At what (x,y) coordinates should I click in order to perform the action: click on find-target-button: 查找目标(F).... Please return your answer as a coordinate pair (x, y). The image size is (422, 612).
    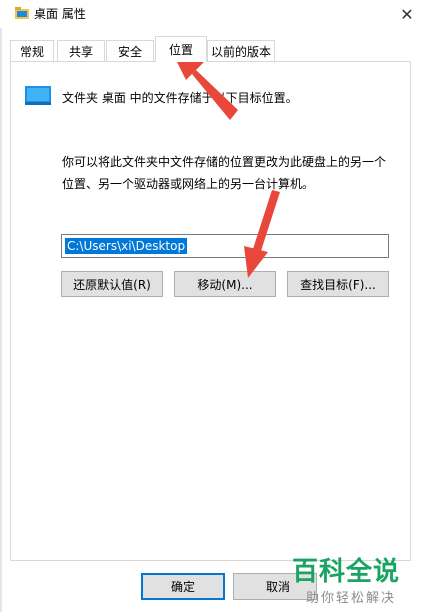
    Looking at the image, I should click on (338, 284).